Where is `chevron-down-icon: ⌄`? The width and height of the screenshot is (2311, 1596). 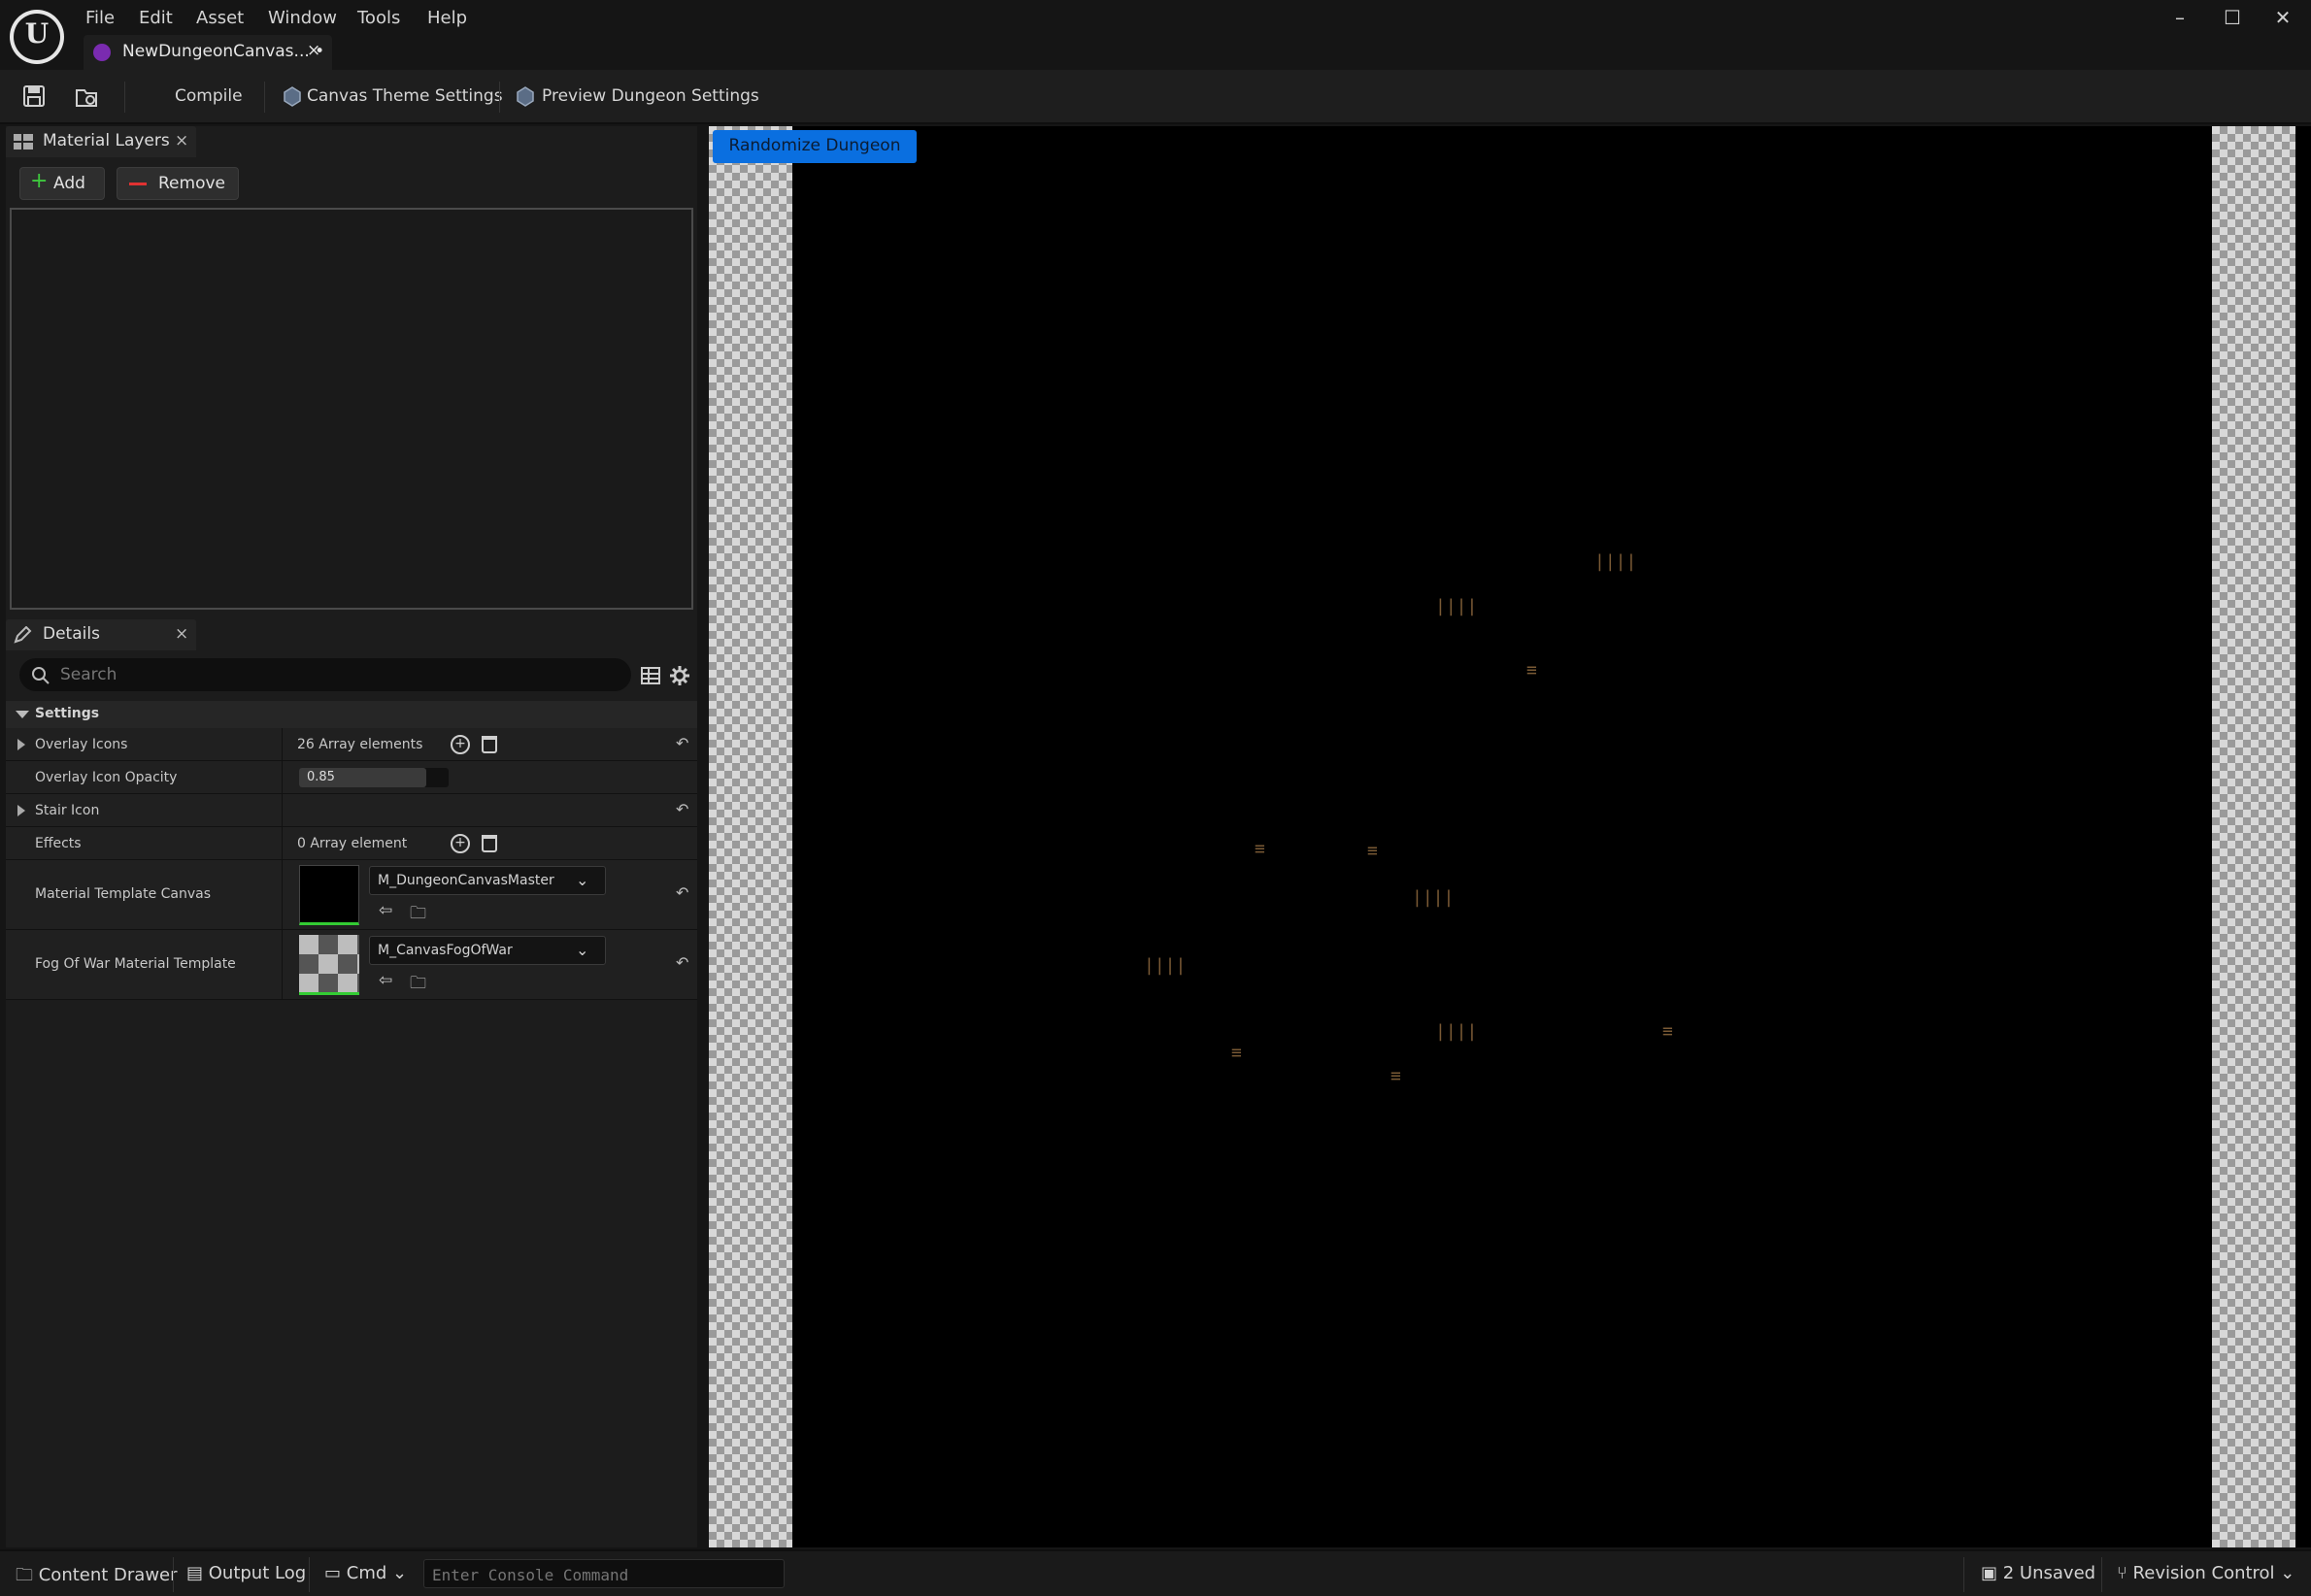 chevron-down-icon: ⌄ is located at coordinates (2288, 1573).